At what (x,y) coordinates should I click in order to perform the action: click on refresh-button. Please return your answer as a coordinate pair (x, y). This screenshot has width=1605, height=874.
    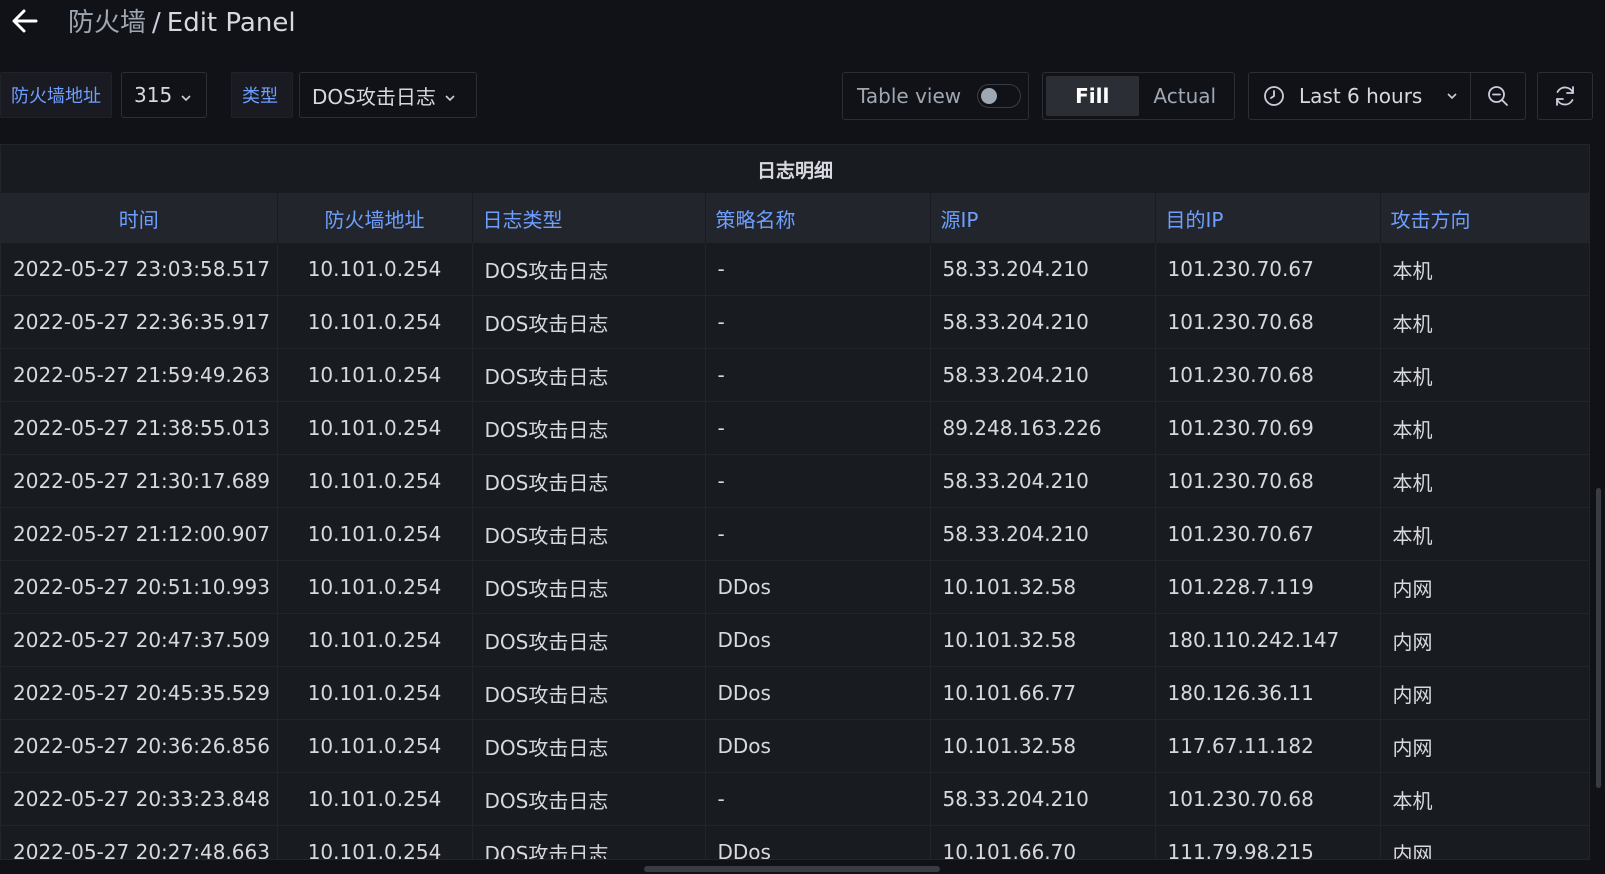
    Looking at the image, I should click on (1565, 96).